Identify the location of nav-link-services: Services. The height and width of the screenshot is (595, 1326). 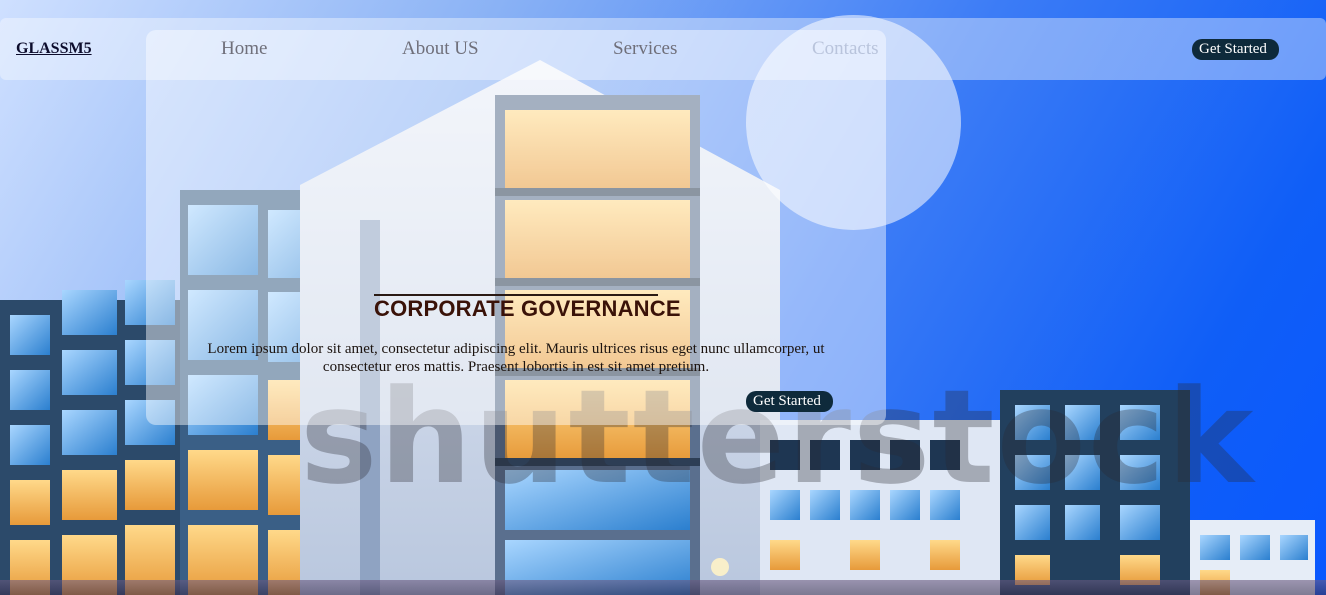
(645, 49).